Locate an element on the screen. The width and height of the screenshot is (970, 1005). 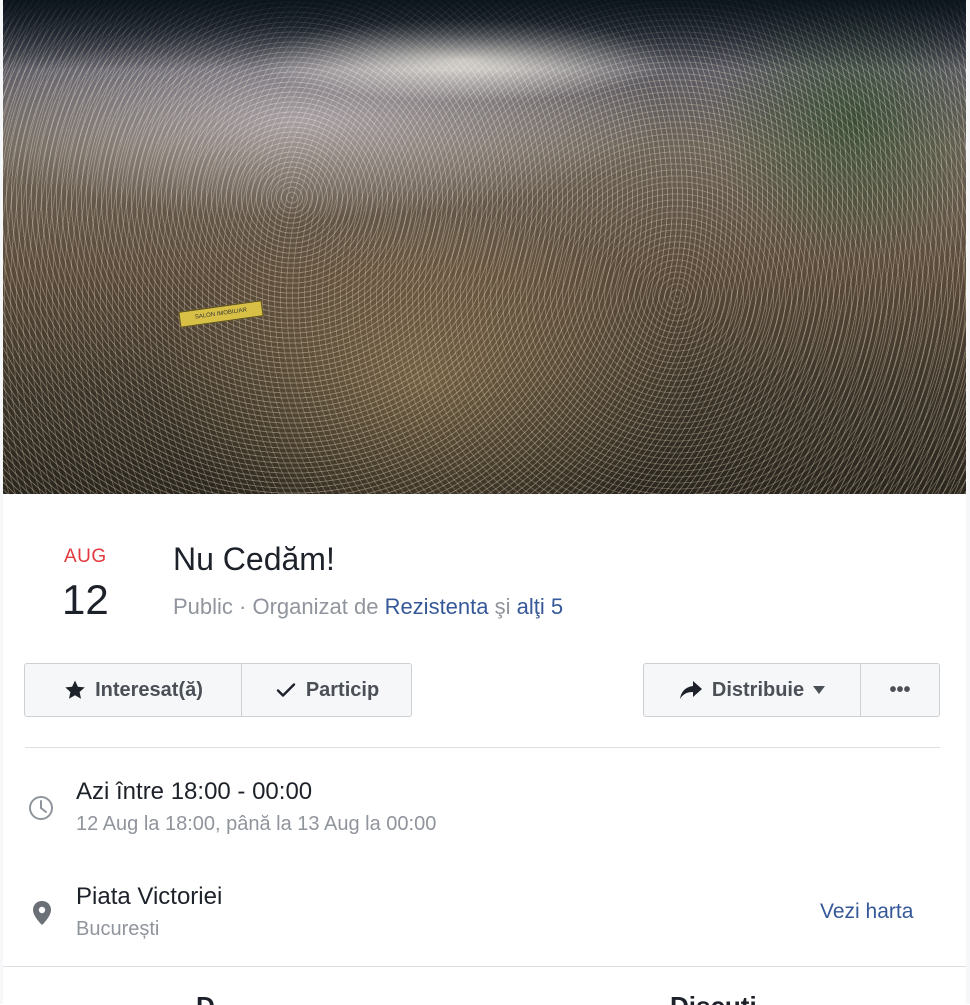
interested-label: Interesat(ă) is located at coordinates (149, 689).